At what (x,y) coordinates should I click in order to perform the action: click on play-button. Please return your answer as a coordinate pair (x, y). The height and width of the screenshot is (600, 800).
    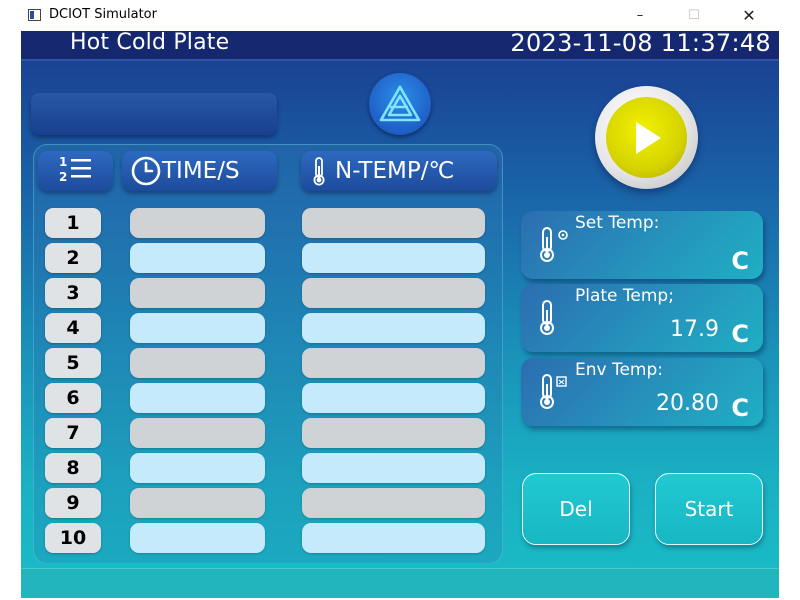
    Looking at the image, I should click on (646, 137).